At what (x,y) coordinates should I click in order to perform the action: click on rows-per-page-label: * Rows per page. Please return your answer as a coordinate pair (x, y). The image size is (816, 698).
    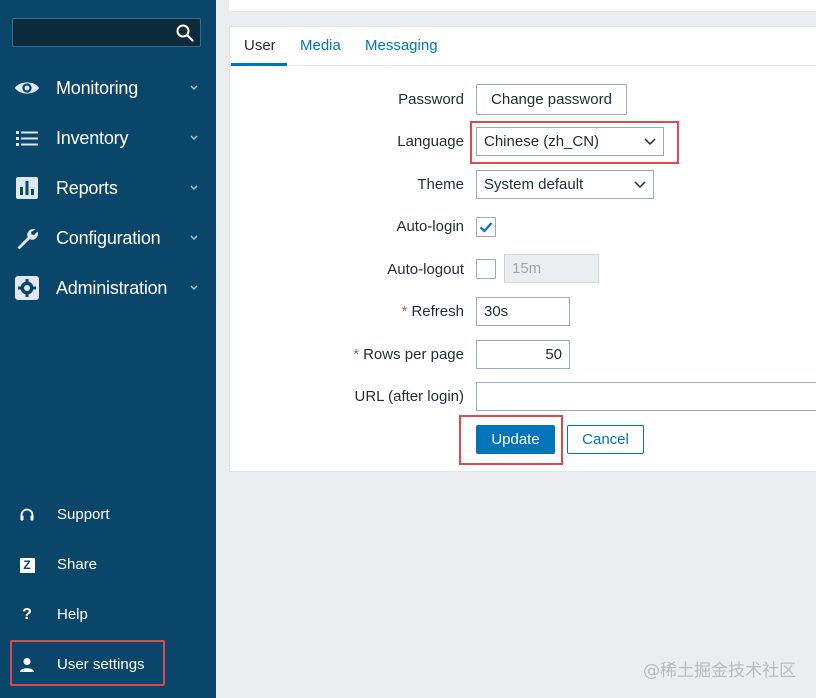
    Looking at the image, I should click on (364, 354).